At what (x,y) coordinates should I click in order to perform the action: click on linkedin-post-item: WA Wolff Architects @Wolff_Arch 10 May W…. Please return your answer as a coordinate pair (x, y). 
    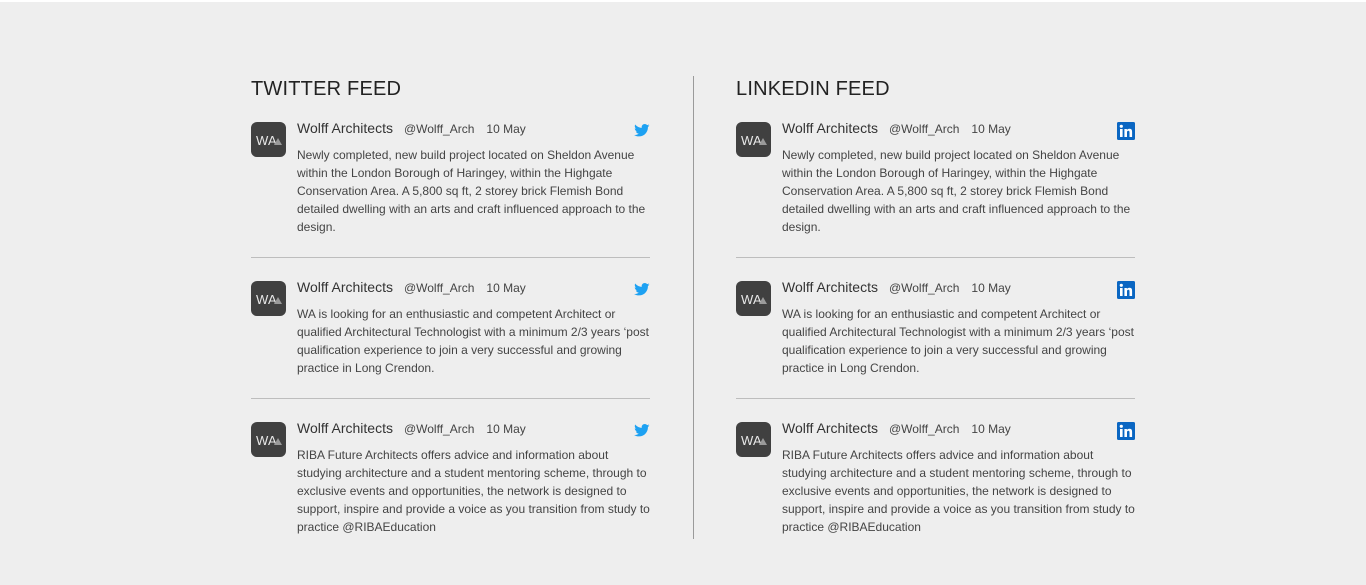
    Looking at the image, I should click on (935, 328).